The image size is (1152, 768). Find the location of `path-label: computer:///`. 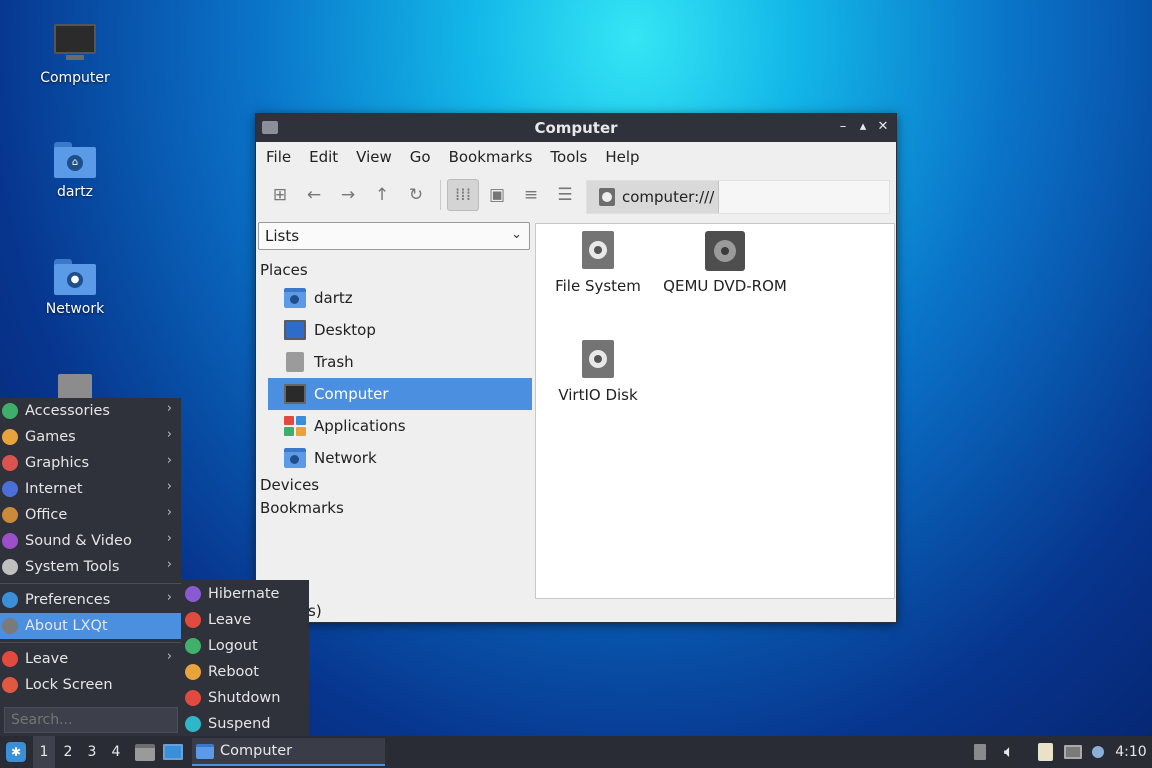

path-label: computer:/// is located at coordinates (668, 197).